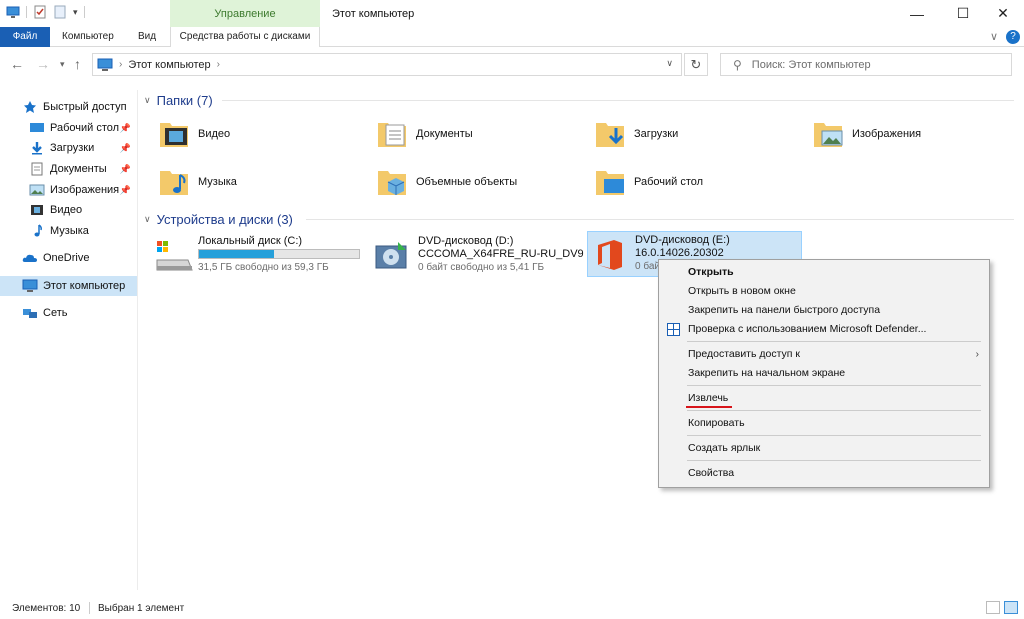 This screenshot has height=619, width=1024. What do you see at coordinates (68, 258) in the screenshot?
I see `sidebar-item-onedrive: OneDrive` at bounding box center [68, 258].